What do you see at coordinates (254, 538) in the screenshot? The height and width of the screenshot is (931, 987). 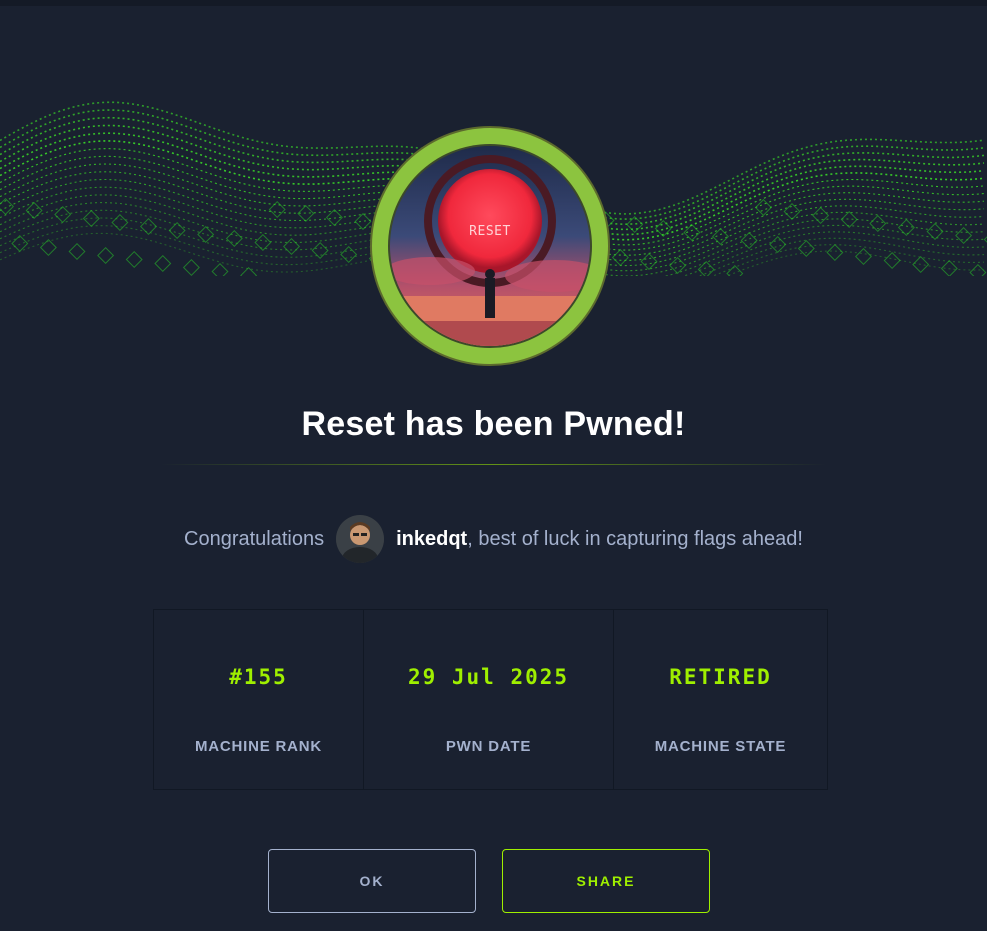 I see `congrats-prefix: Congratulations` at bounding box center [254, 538].